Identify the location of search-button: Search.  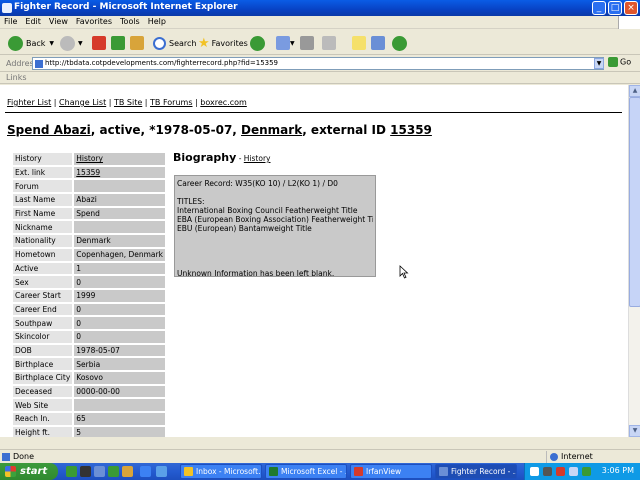
(174, 43).